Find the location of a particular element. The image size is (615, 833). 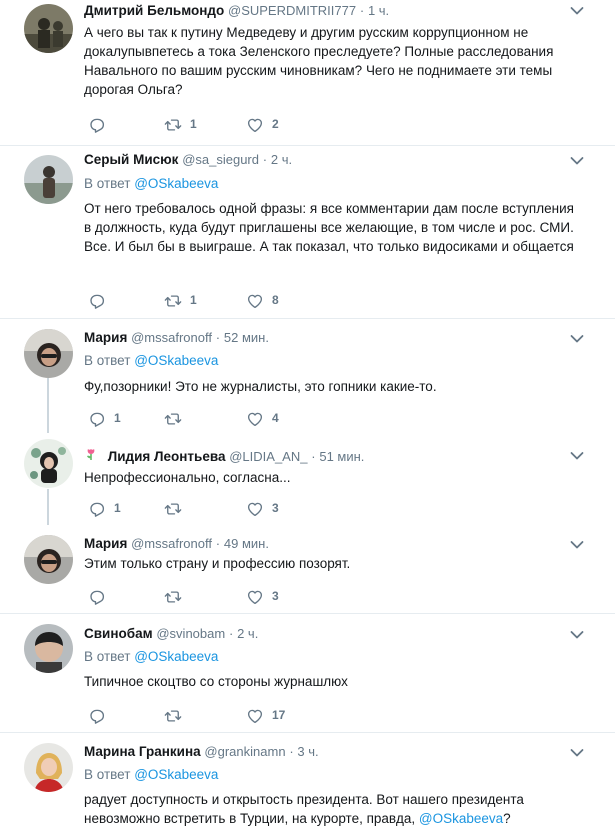

tweet-header: Свинобам @svinobam · 2 ч. is located at coordinates (171, 634).